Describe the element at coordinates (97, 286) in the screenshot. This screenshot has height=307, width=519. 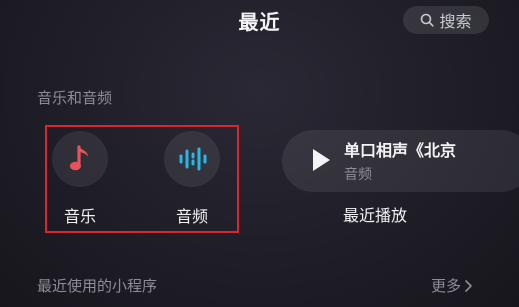
I see `section-title-mini-programs: 最近使用的小程序` at that location.